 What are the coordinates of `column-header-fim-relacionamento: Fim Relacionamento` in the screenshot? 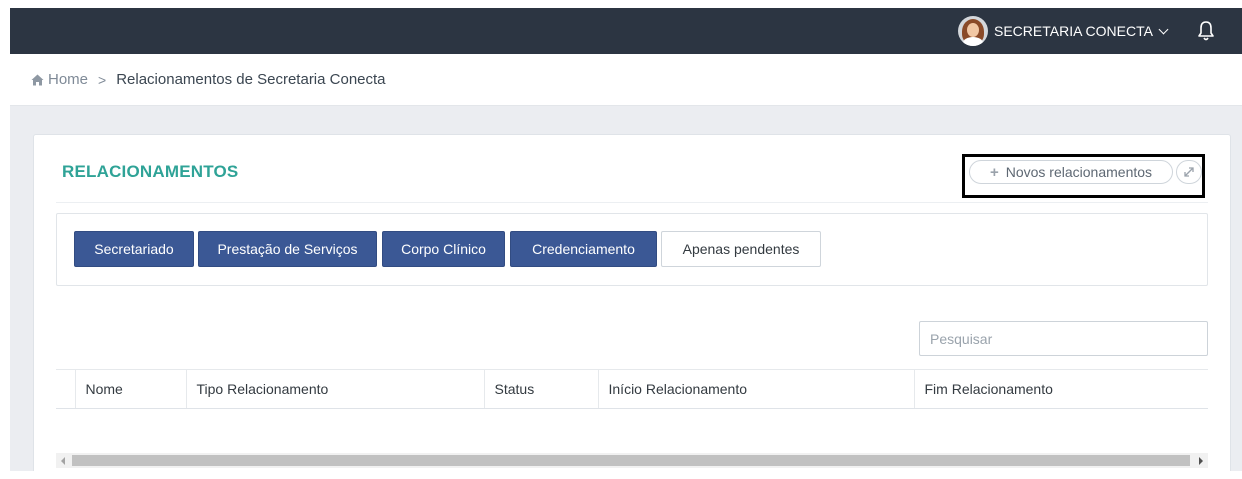 It's located at (1060, 389).